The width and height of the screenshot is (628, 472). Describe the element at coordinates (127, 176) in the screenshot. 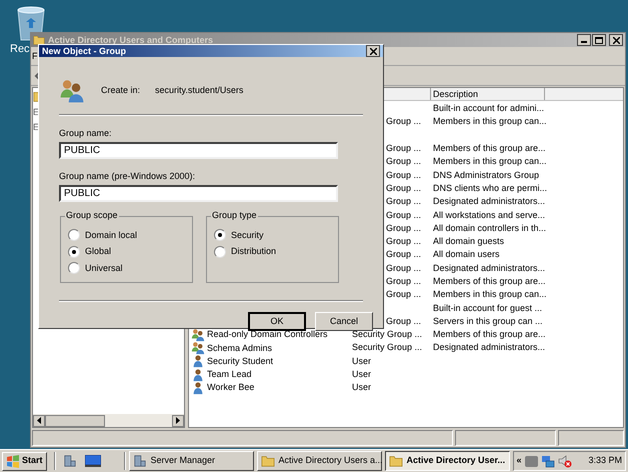

I see `field-label: Group name (pre-Windows 2000):` at that location.